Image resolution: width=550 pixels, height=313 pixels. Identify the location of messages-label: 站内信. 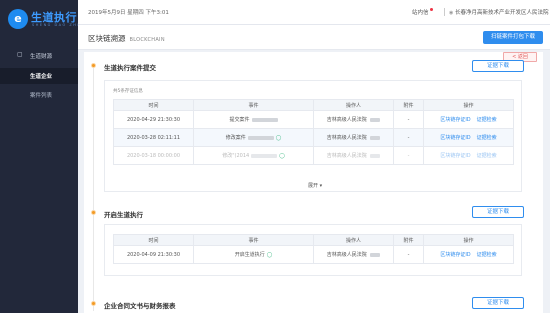
(420, 13).